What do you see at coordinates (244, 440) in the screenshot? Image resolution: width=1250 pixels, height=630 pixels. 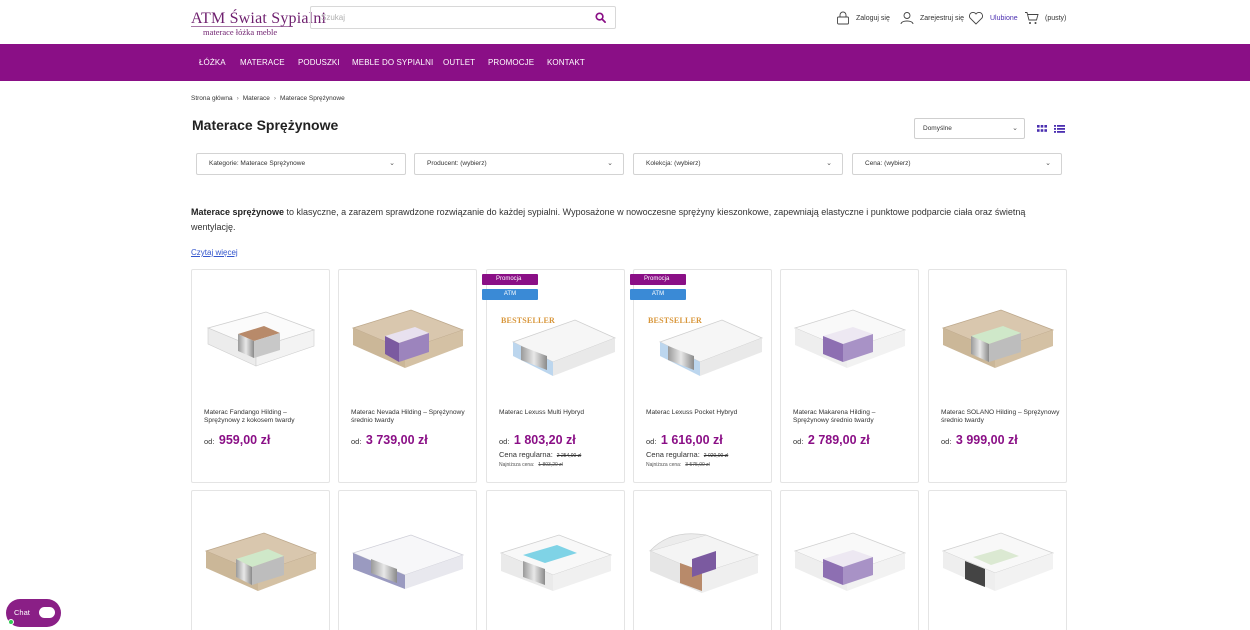 I see `price-value: 959,00 zł` at bounding box center [244, 440].